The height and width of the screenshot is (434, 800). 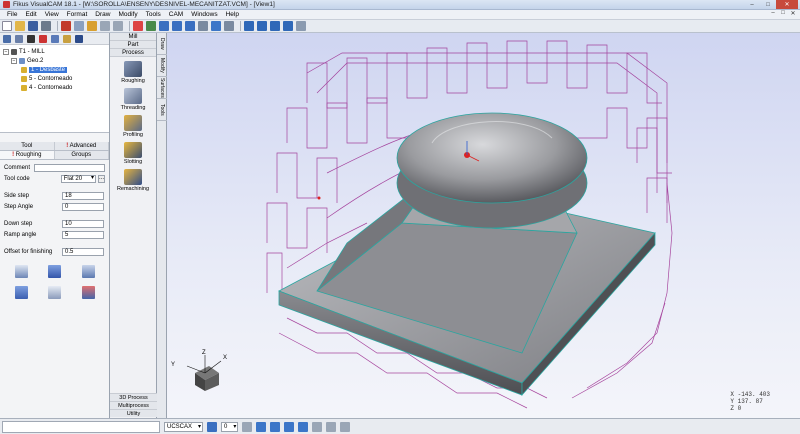 I want to click on machine-icon, so click(x=7, y=38).